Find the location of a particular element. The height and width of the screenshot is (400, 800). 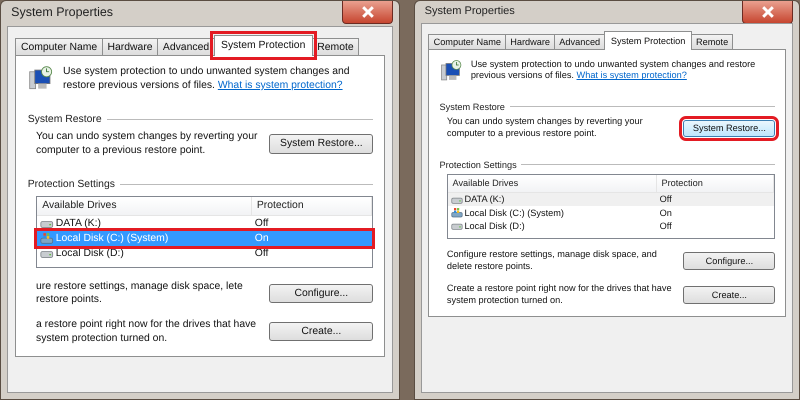

description-text: ure restore settings, manage disk space, lete restore points. is located at coordinates (140, 293).